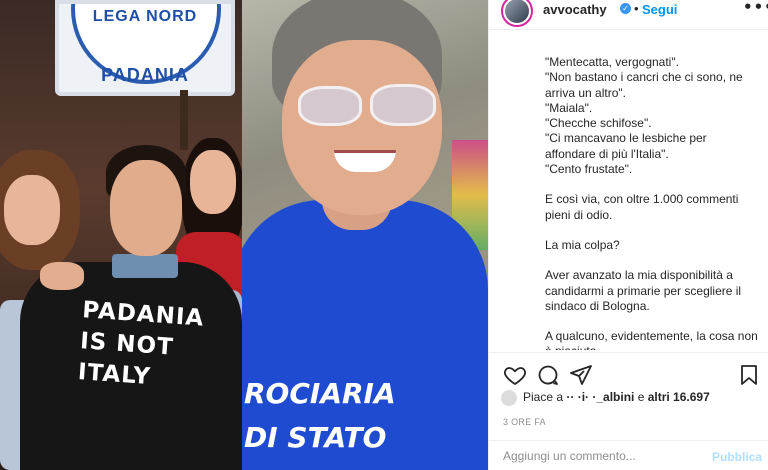 This screenshot has width=768, height=470. I want to click on sign-text: PADANIA, so click(145, 75).